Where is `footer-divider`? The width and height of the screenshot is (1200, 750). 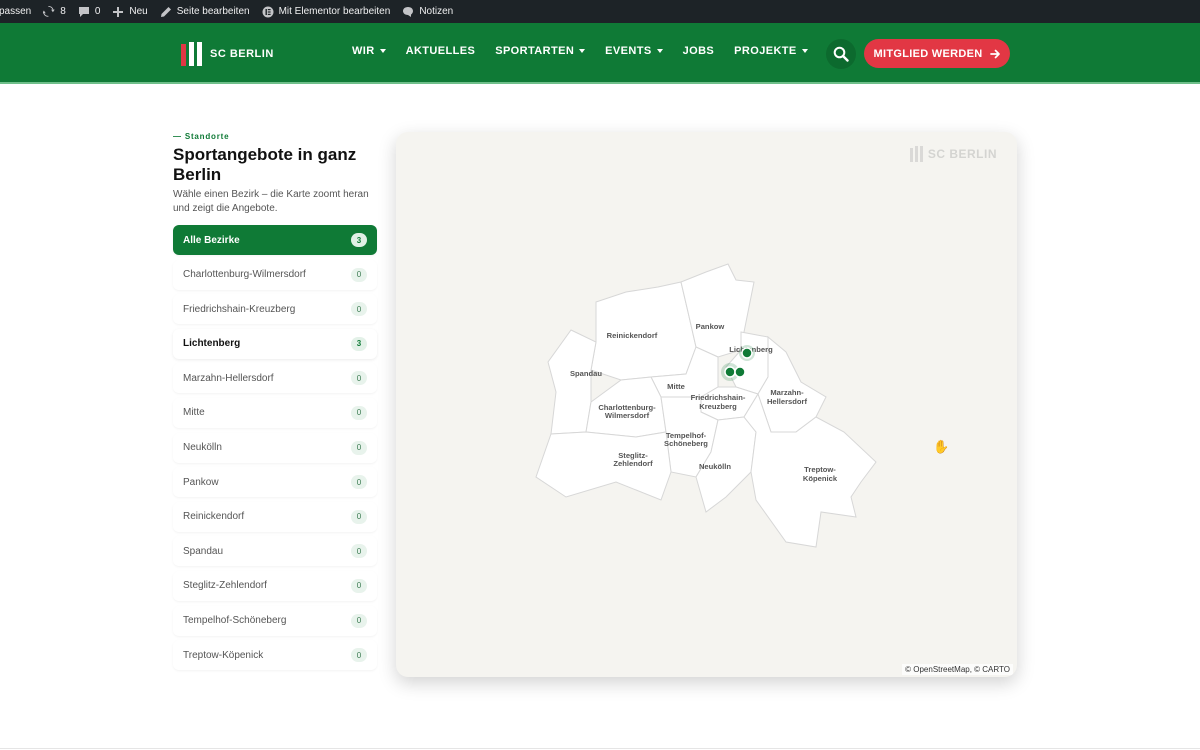
footer-divider is located at coordinates (600, 748).